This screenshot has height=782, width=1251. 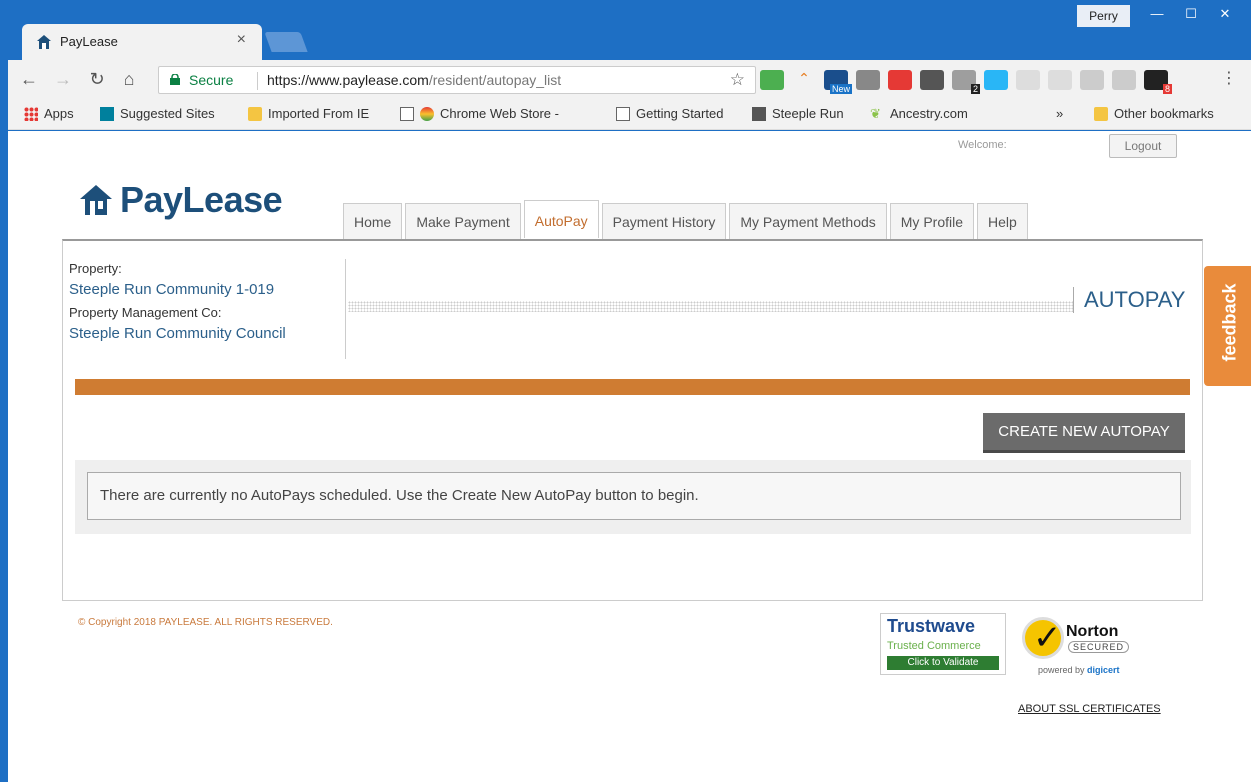 I want to click on page-title: AUTOPAY, so click(x=1129, y=300).